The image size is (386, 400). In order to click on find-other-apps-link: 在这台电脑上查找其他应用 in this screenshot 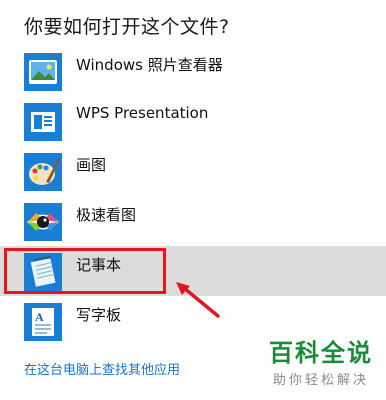, I will do `click(102, 368)`.